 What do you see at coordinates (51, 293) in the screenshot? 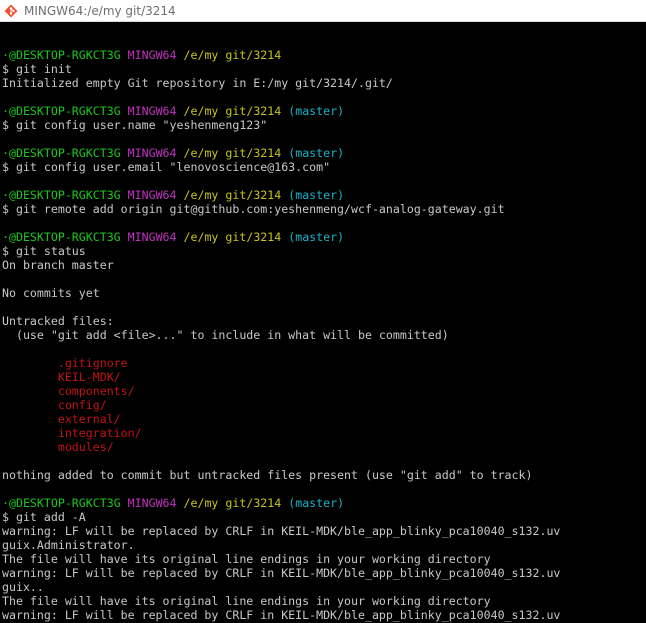
I see `output-text: No commits yet` at bounding box center [51, 293].